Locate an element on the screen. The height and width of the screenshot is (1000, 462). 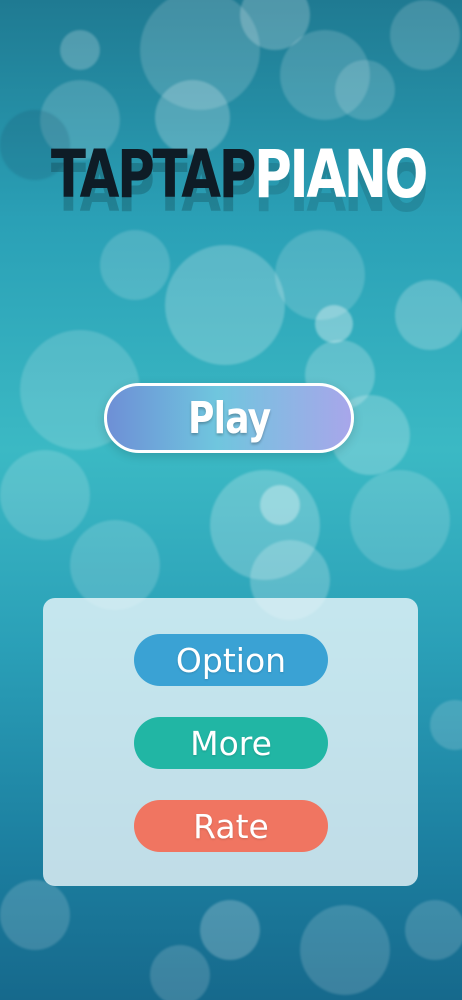
more-button-label: More is located at coordinates (231, 743).